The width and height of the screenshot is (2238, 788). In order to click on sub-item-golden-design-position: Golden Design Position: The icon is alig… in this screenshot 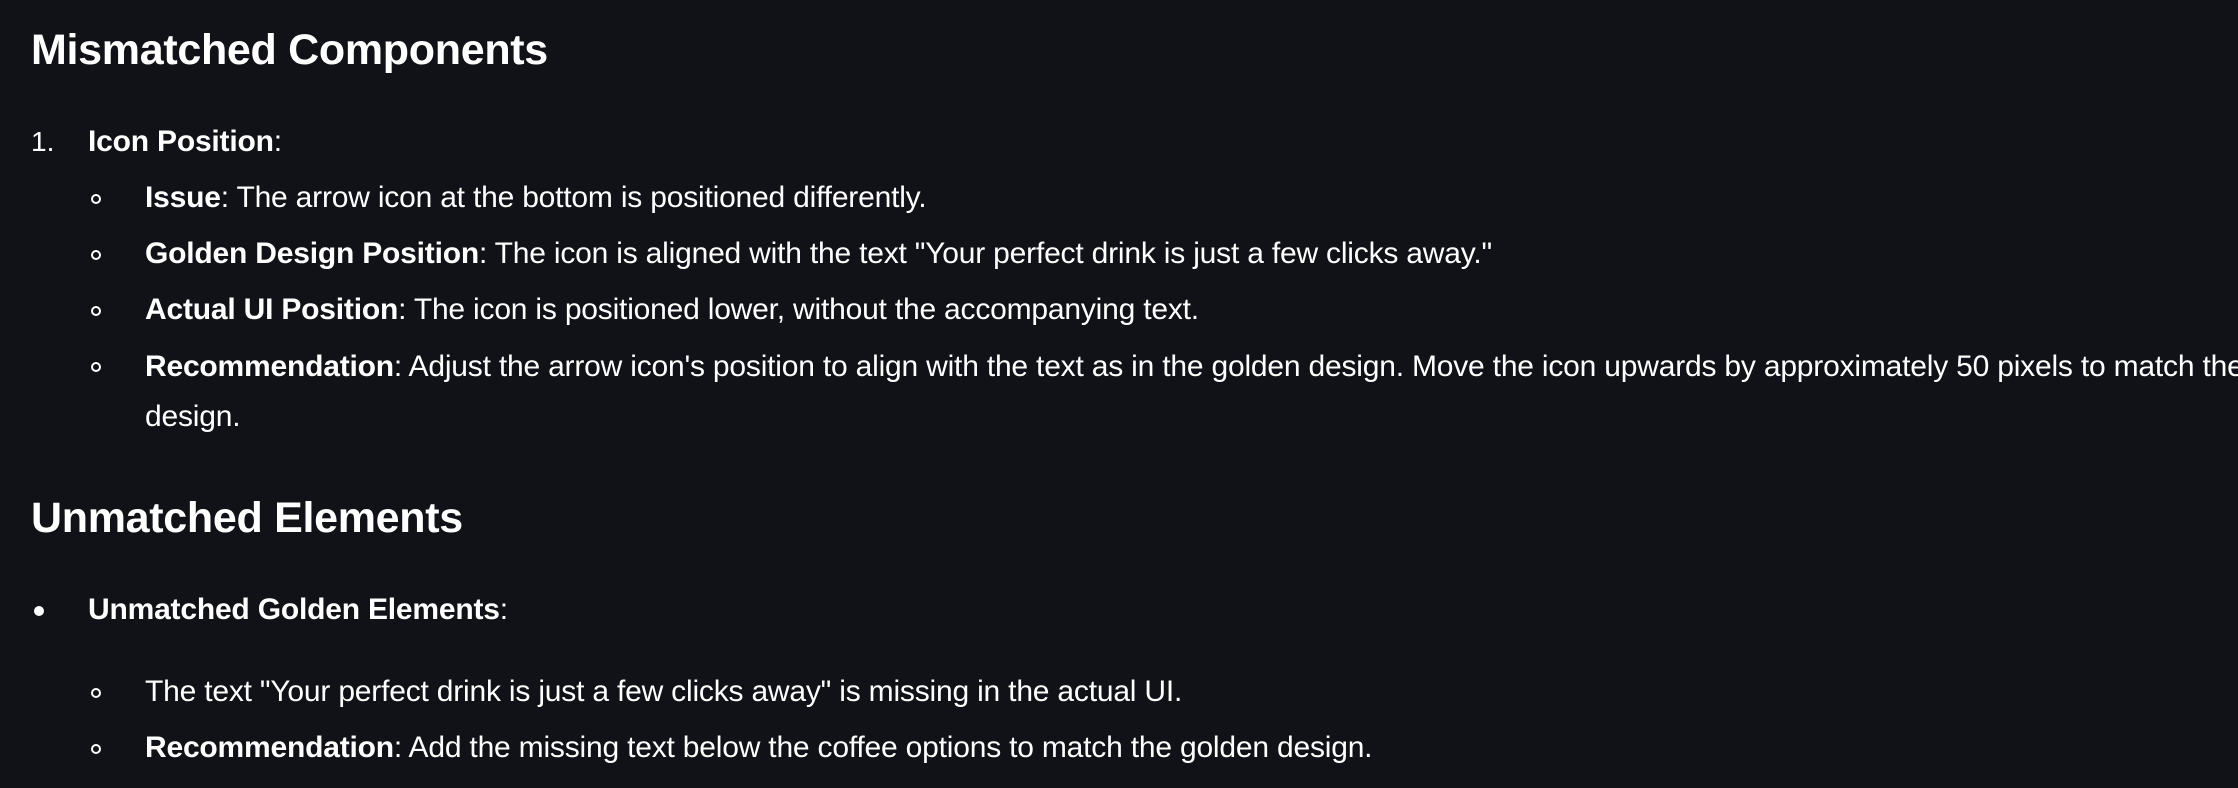, I will do `click(818, 254)`.